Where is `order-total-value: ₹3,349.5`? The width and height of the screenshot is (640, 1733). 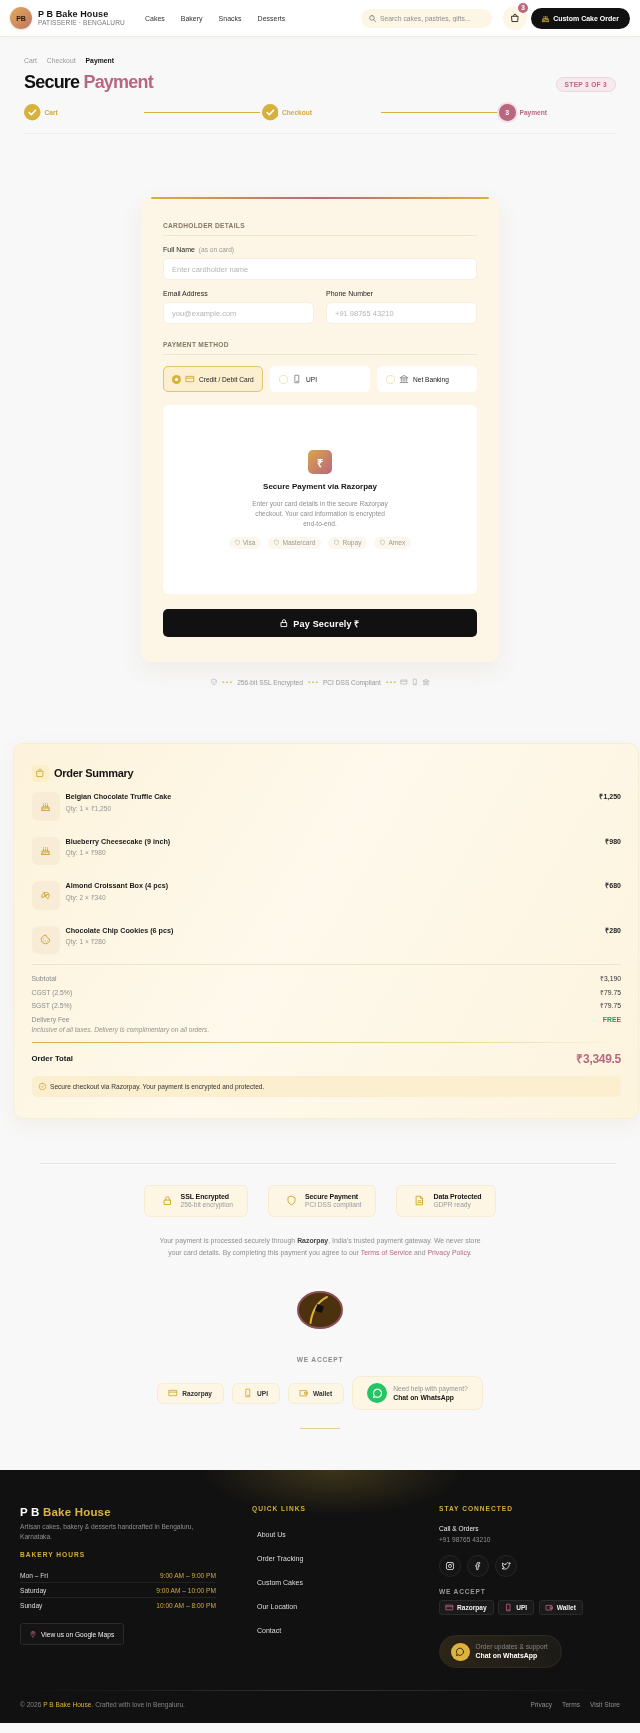 order-total-value: ₹3,349.5 is located at coordinates (598, 1058).